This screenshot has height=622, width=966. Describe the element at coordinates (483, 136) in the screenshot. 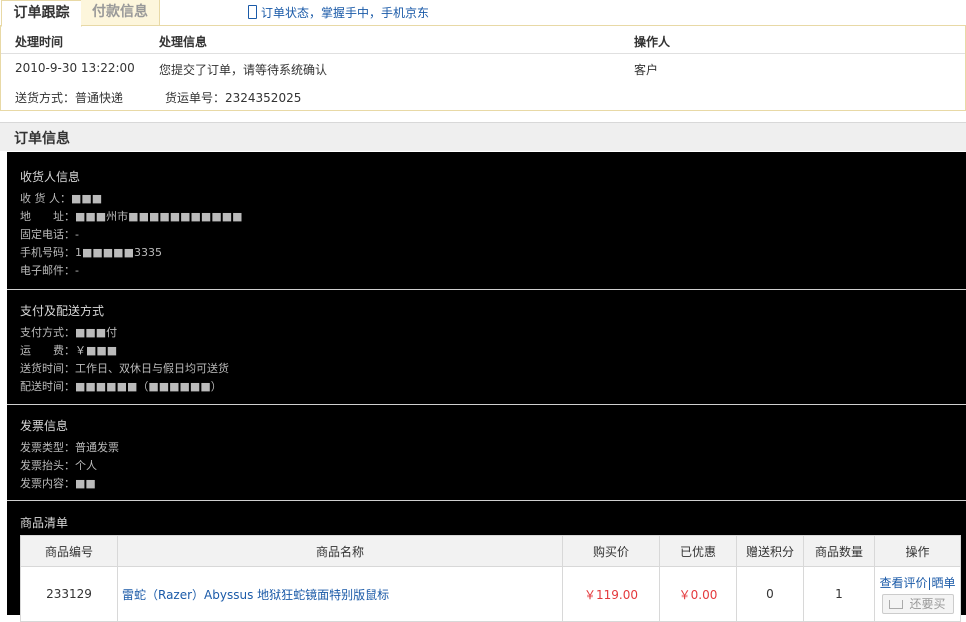

I see `order-info-header: 订单信息` at that location.